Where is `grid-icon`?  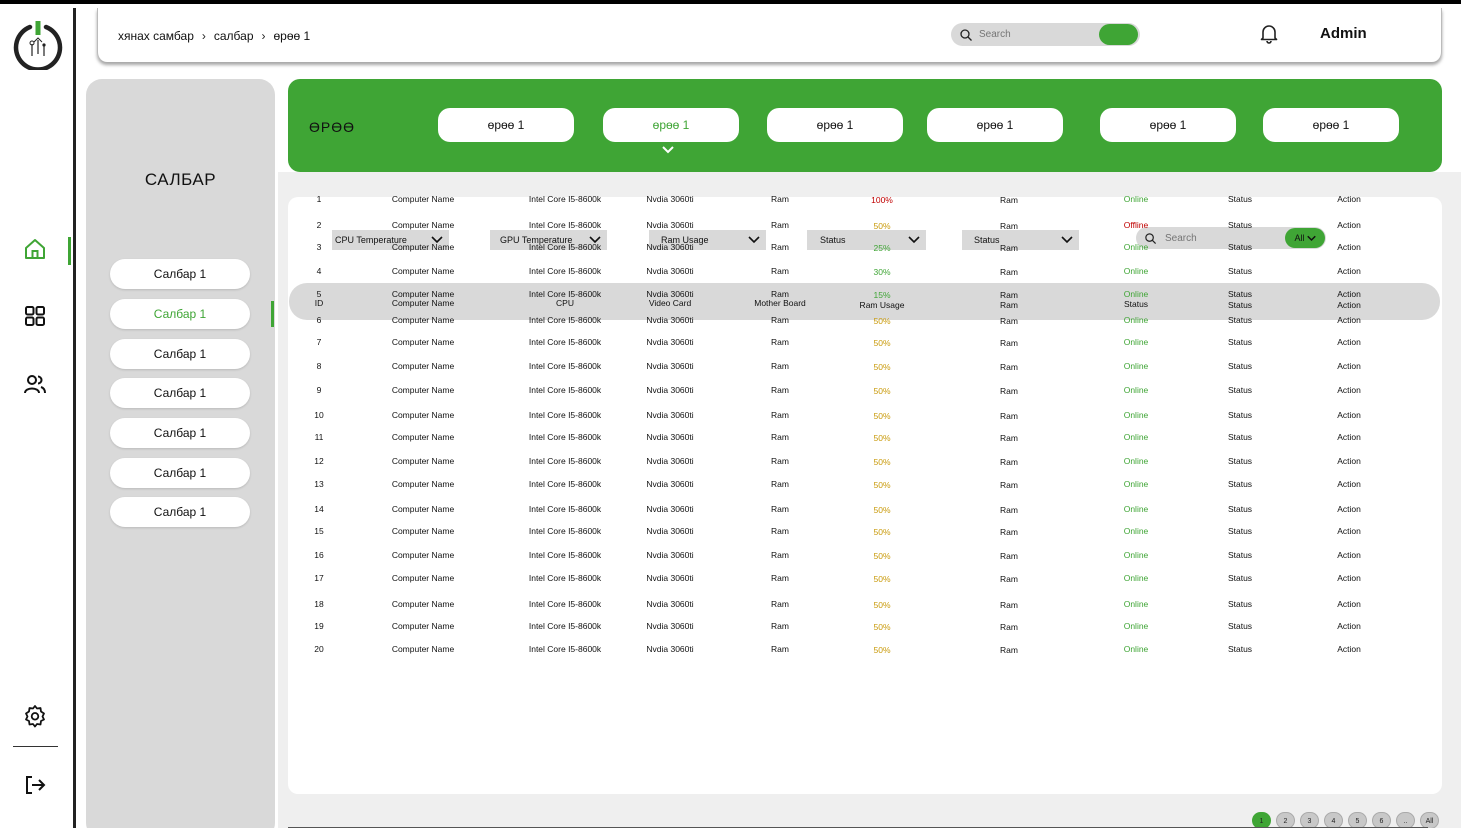
grid-icon is located at coordinates (35, 316).